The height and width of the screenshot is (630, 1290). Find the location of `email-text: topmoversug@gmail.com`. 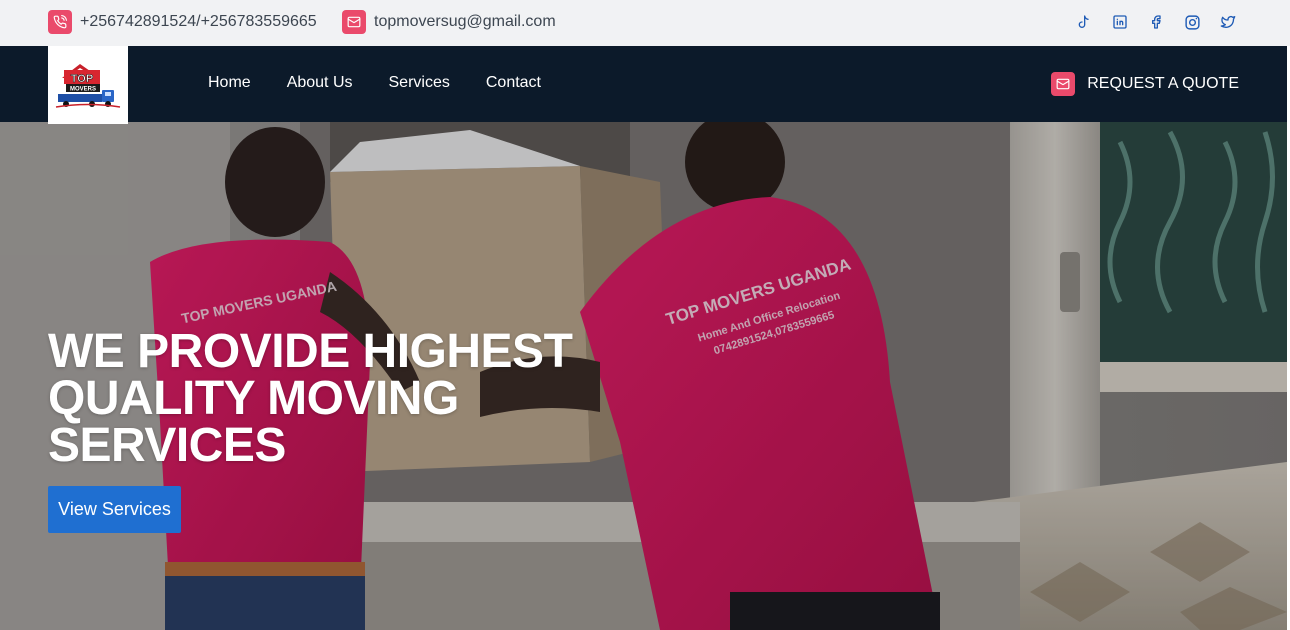

email-text: topmoversug@gmail.com is located at coordinates (465, 21).